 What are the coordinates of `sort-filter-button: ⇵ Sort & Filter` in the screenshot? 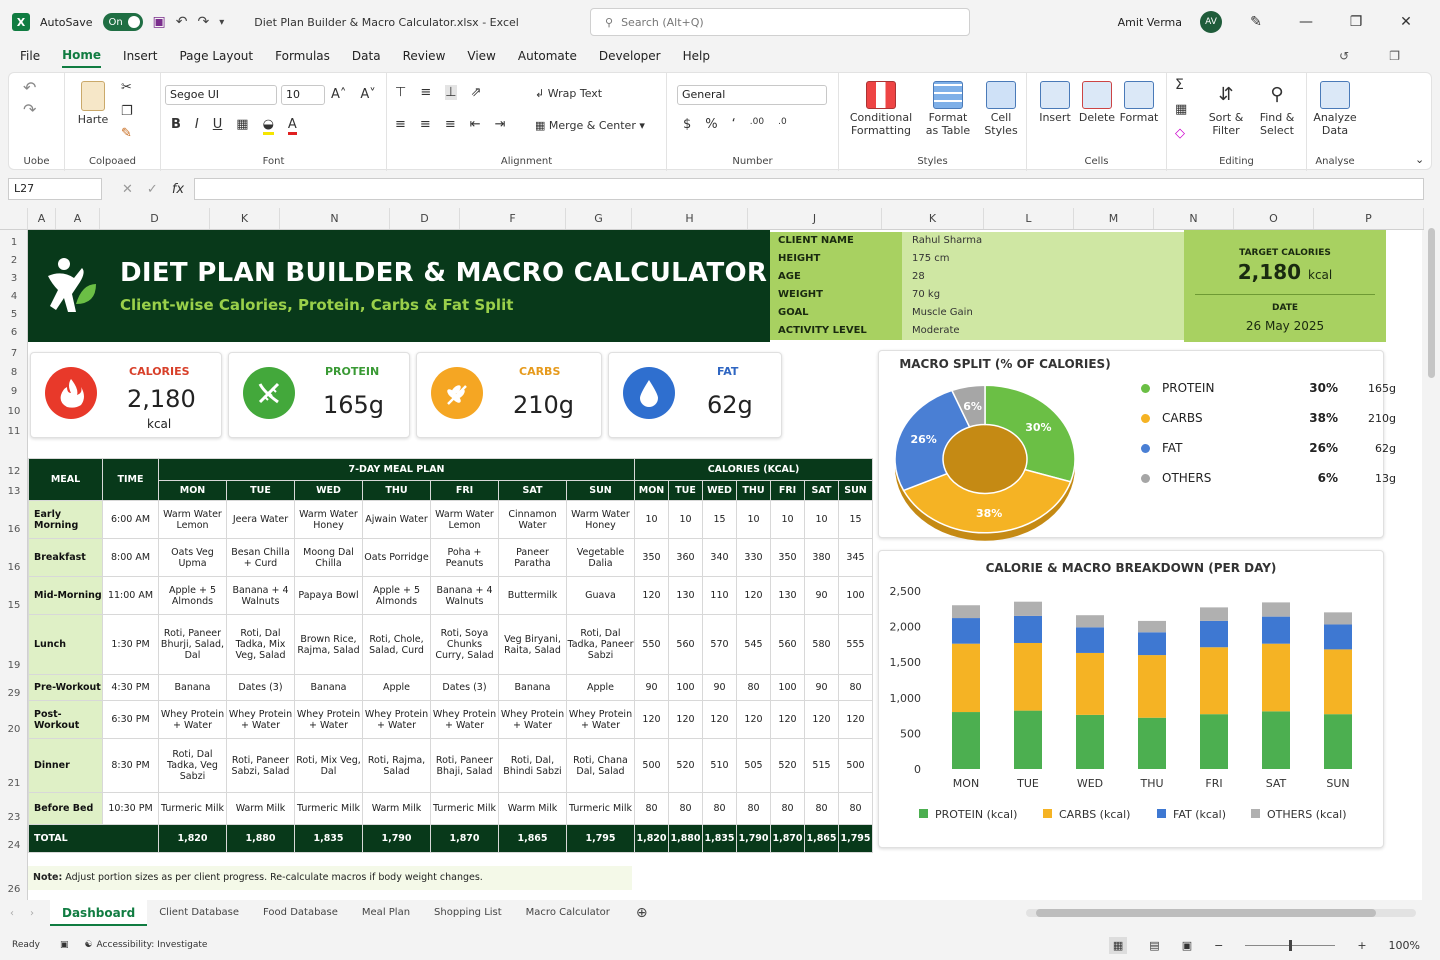 It's located at (1226, 109).